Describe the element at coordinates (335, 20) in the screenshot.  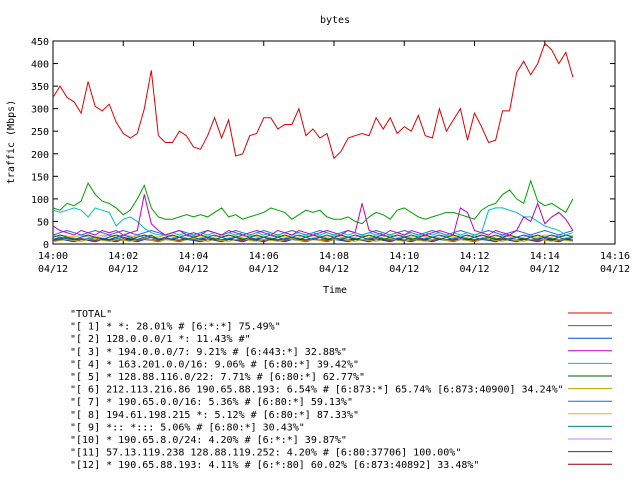
I see `chart-title: bytes` at that location.